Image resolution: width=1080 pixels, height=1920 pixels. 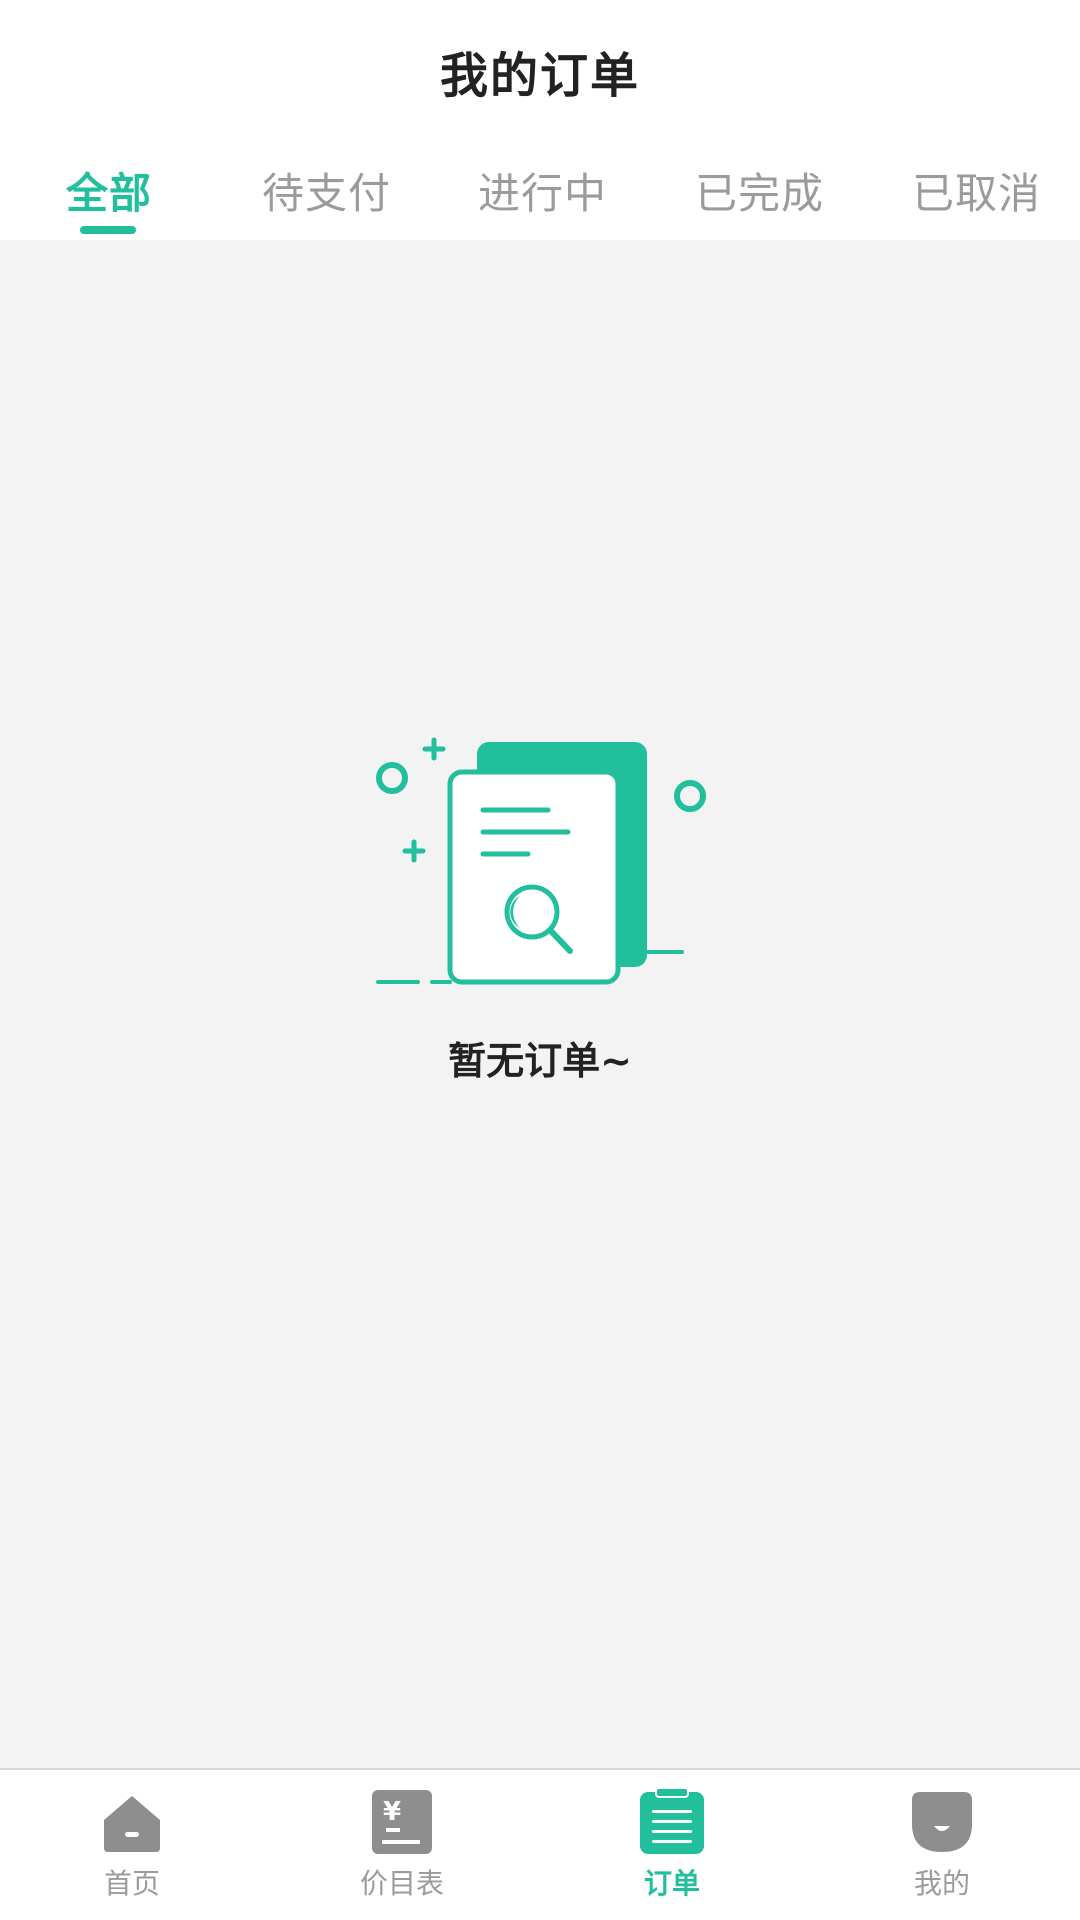 I want to click on bottom-nav: 首页 ¥ 价目表 订单 我的, so click(x=540, y=1844).